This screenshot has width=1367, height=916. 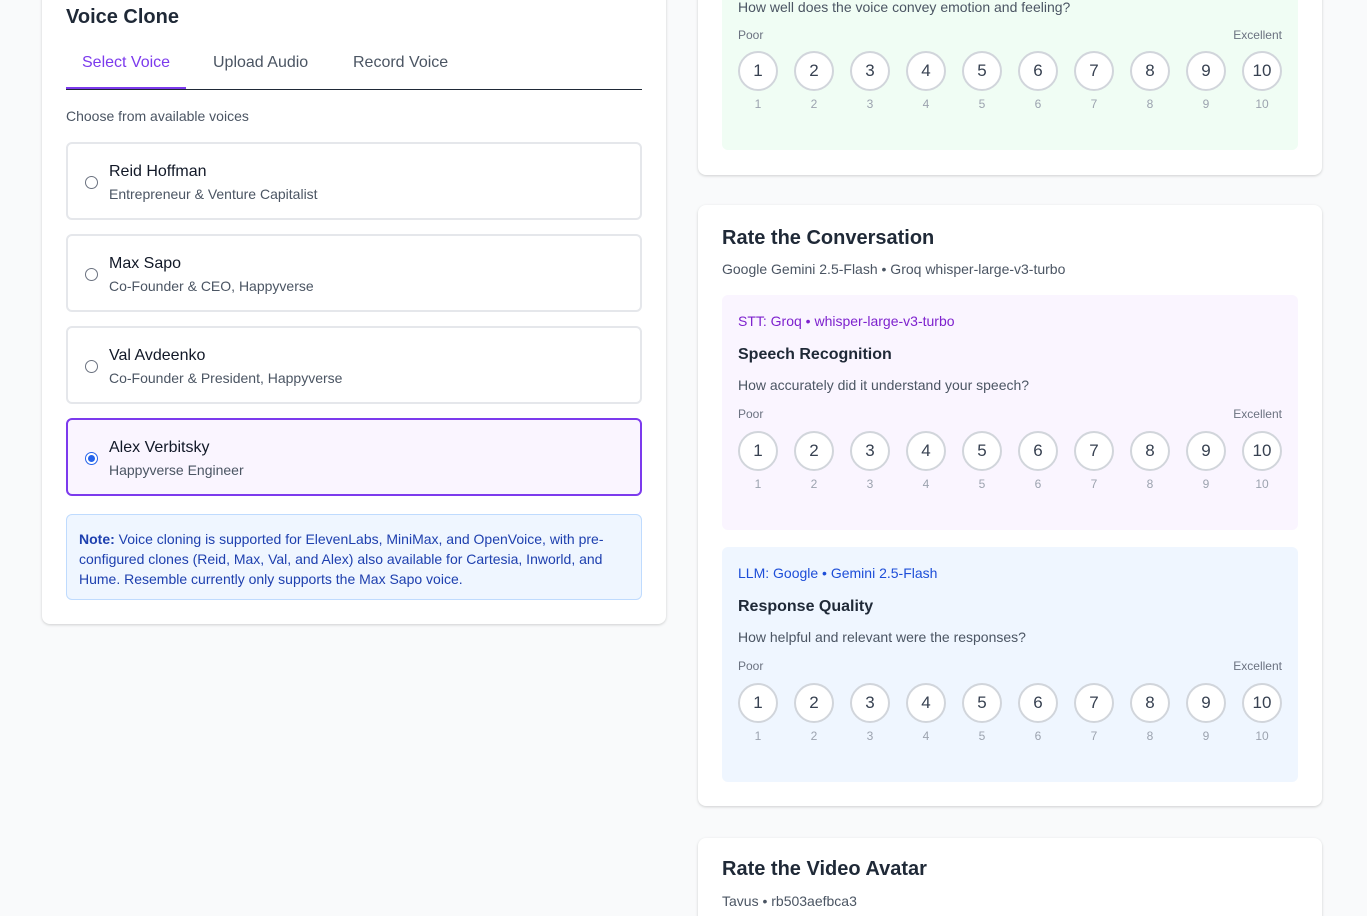 I want to click on stt-metric-title: Speech Recognition, so click(x=815, y=354).